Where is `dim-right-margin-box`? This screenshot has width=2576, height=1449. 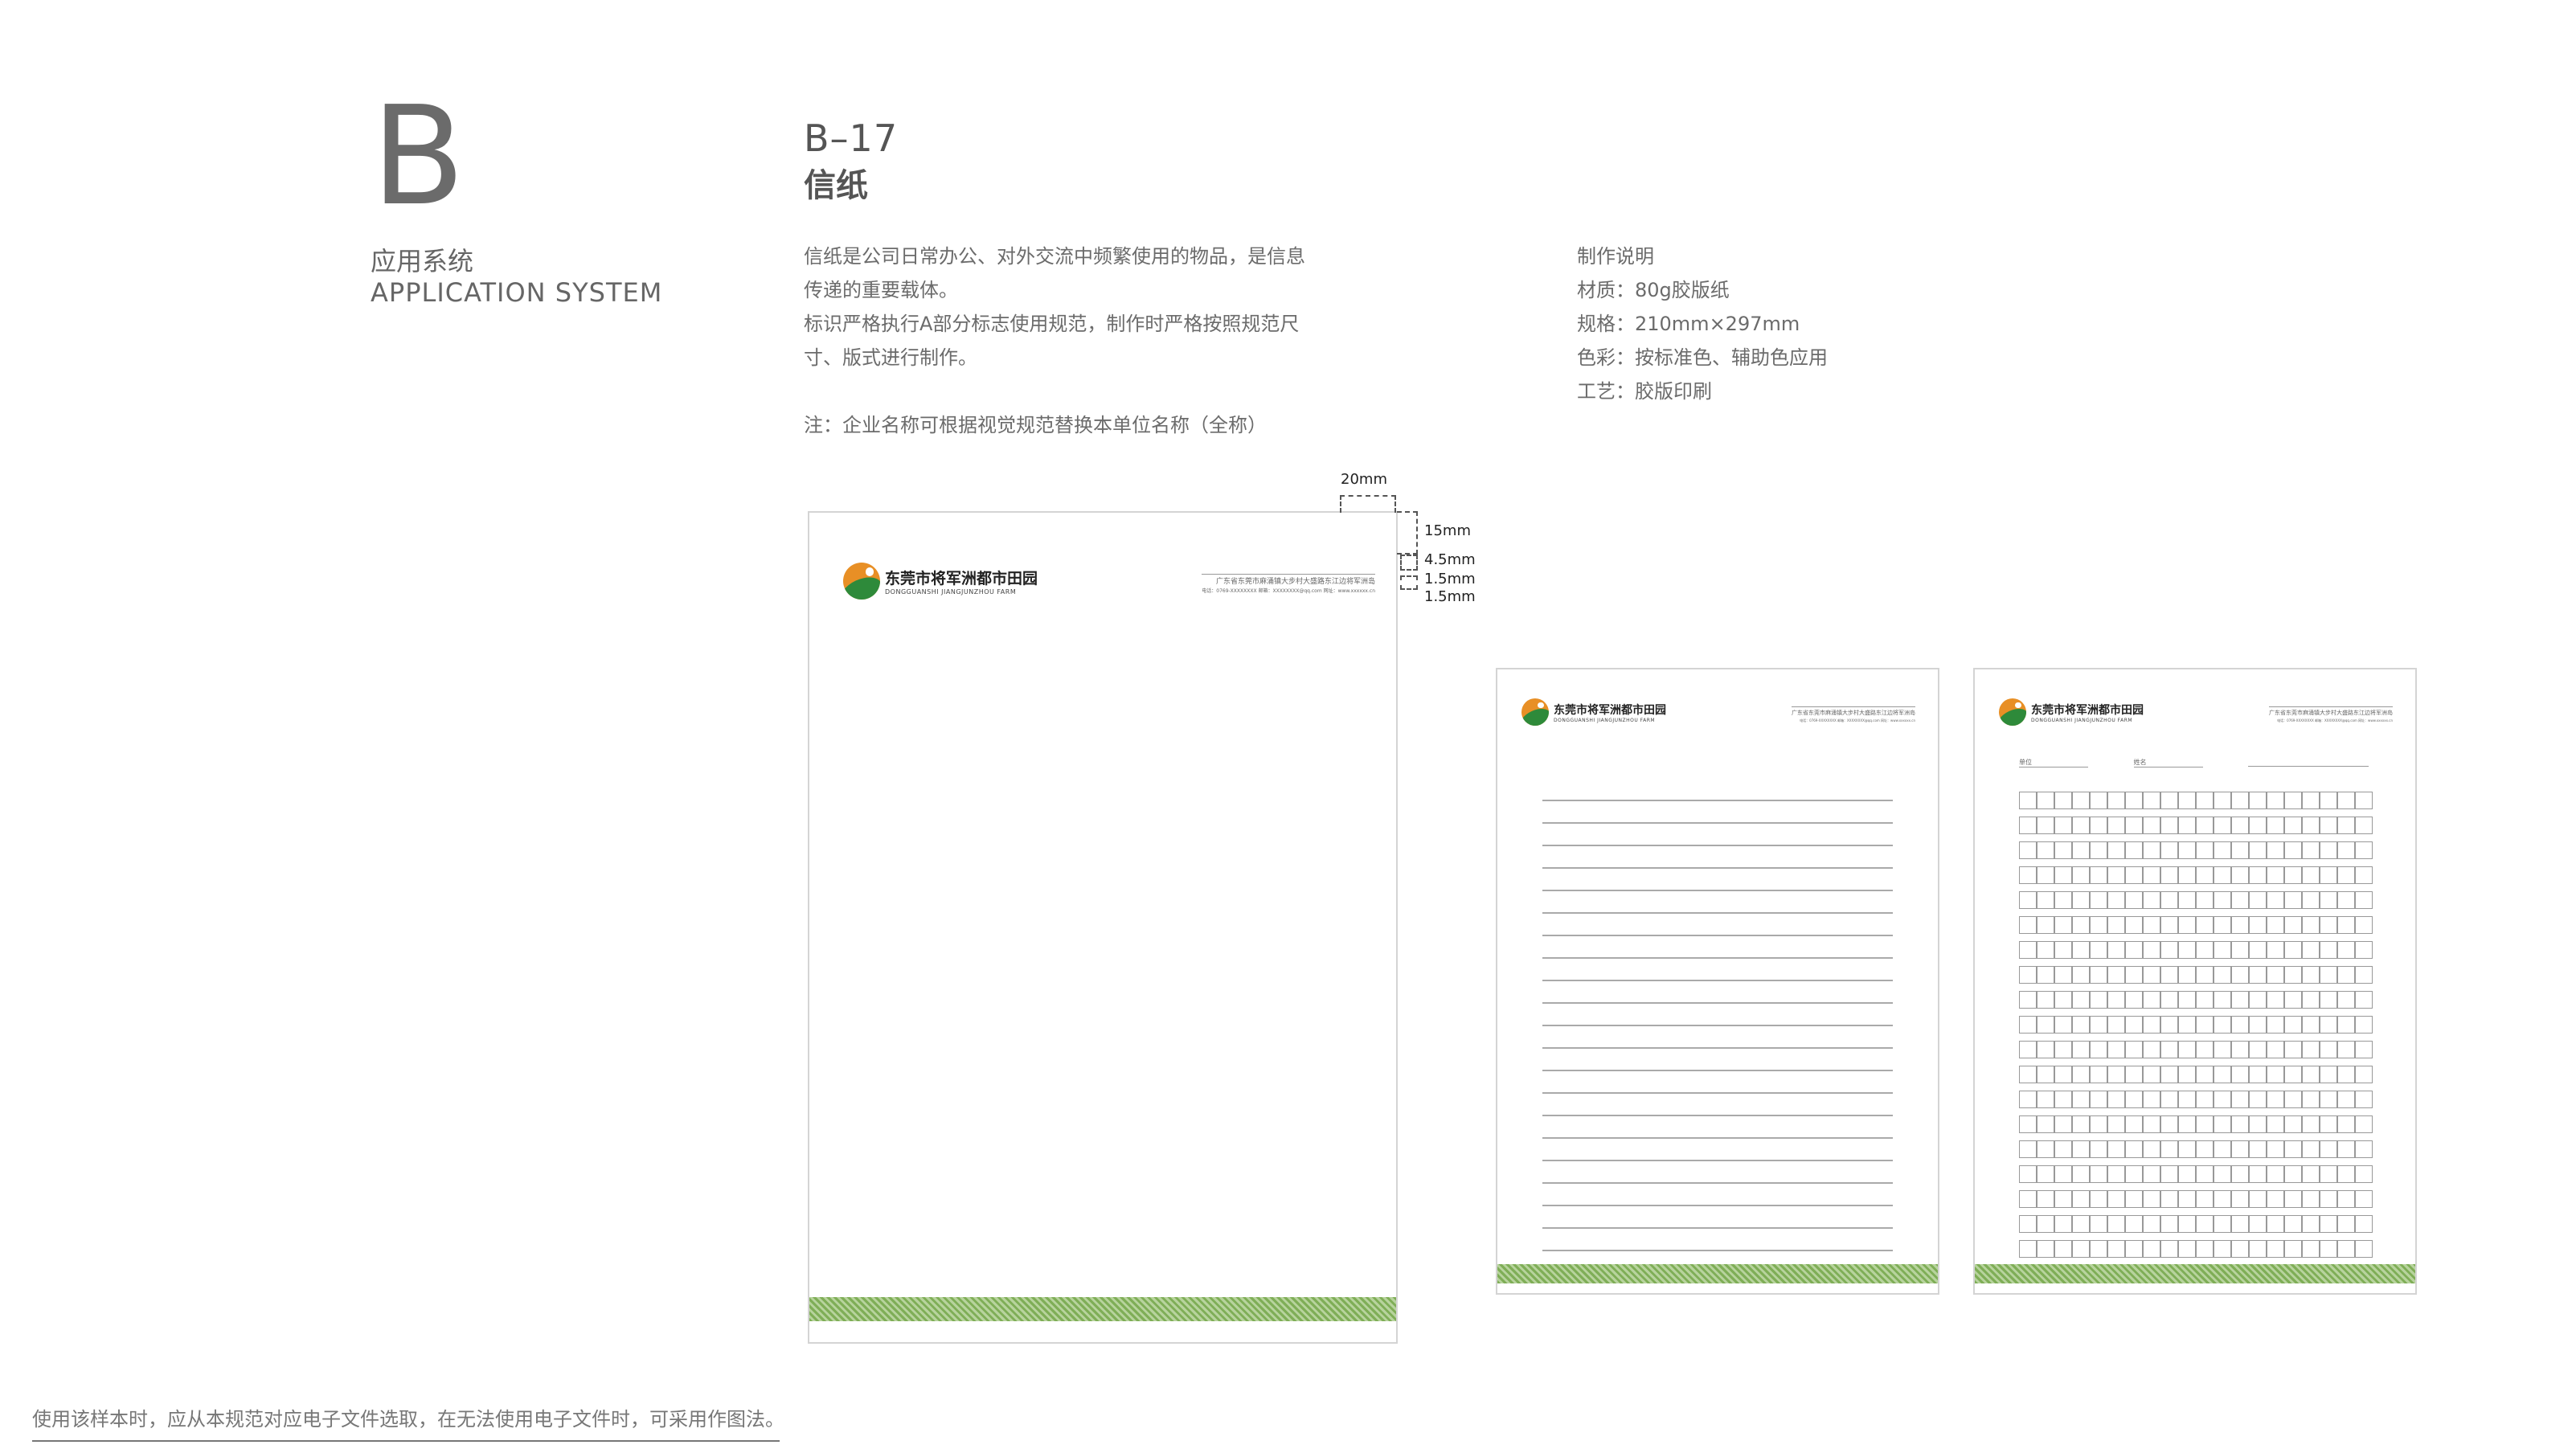
dim-right-margin-box is located at coordinates (1368, 504).